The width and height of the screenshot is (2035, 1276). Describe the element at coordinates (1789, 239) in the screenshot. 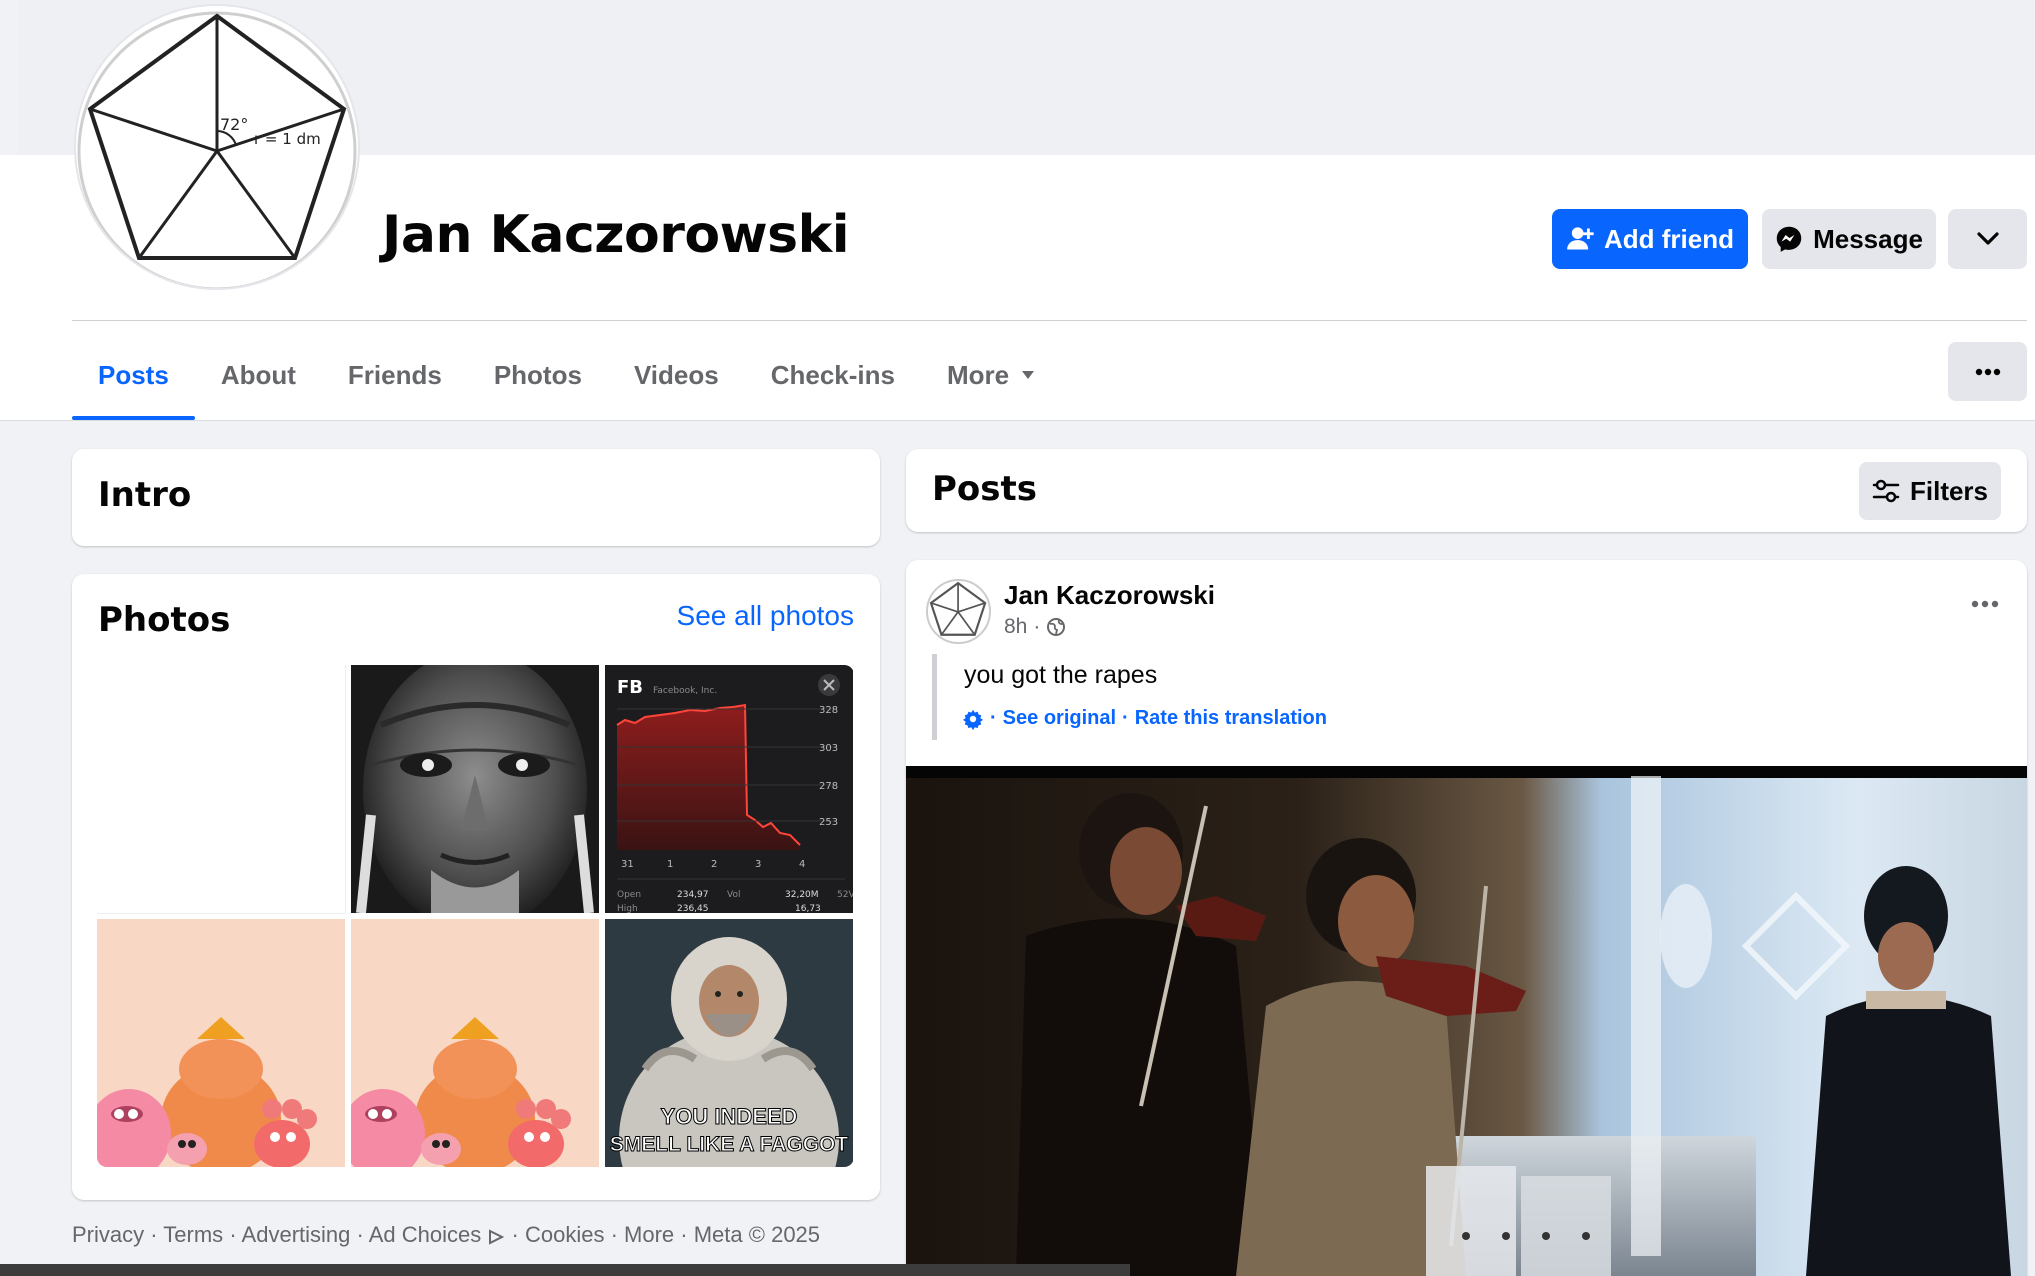

I see `messenger-icon` at that location.